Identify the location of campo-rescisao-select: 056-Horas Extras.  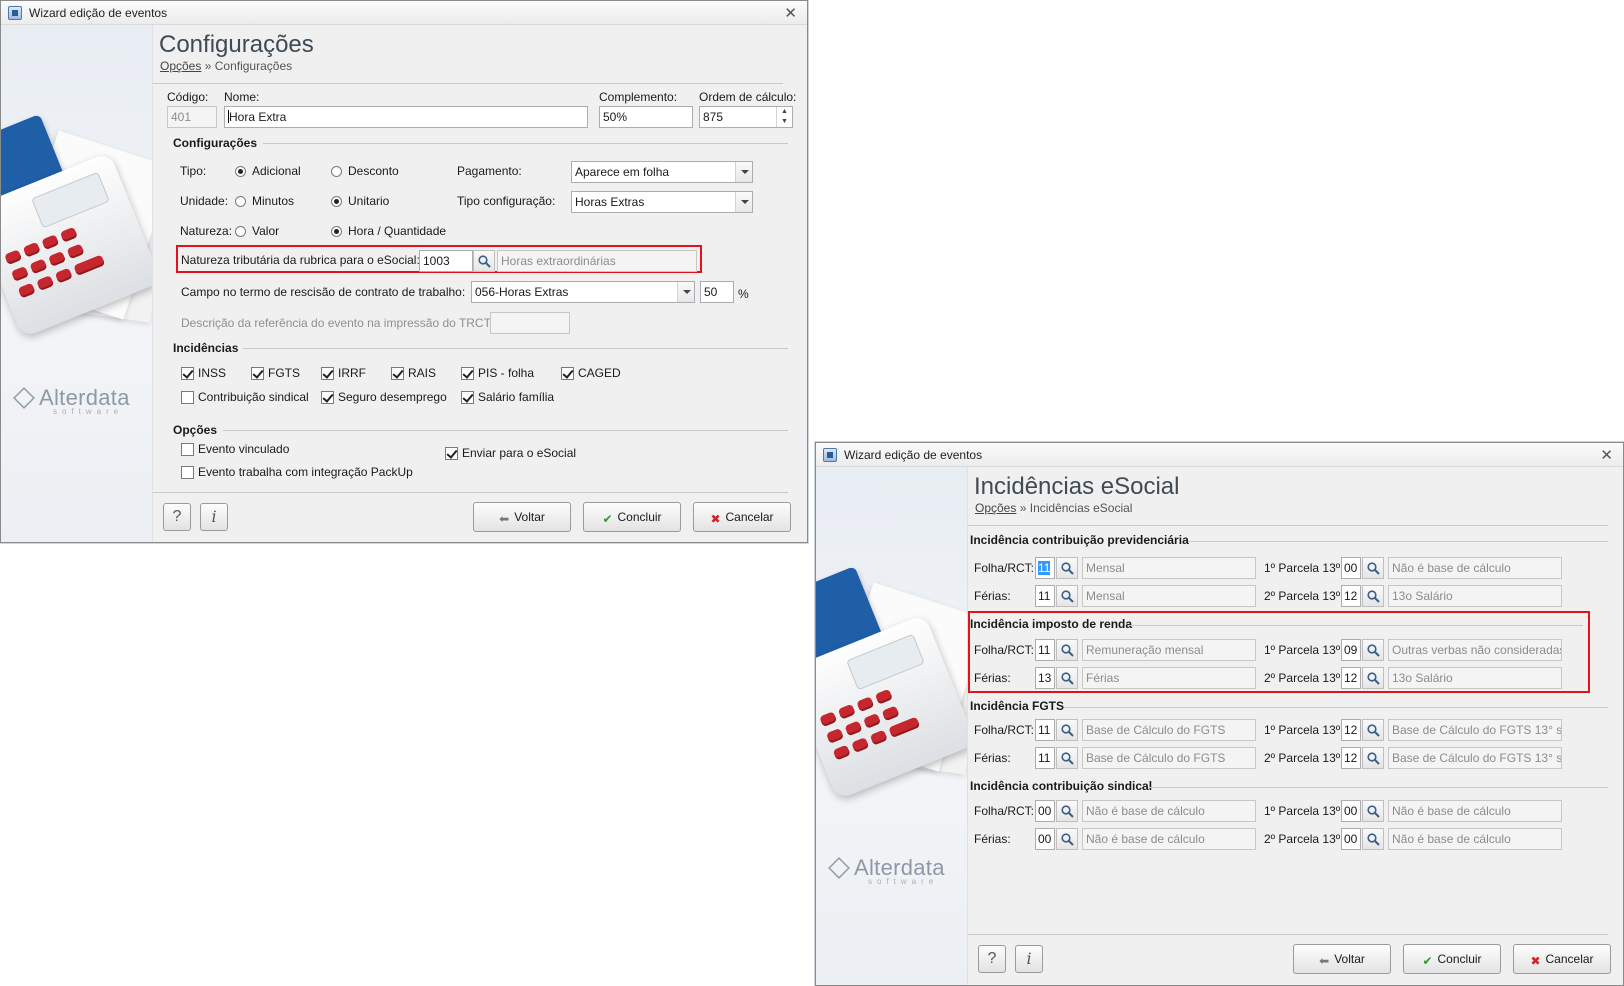
(583, 292).